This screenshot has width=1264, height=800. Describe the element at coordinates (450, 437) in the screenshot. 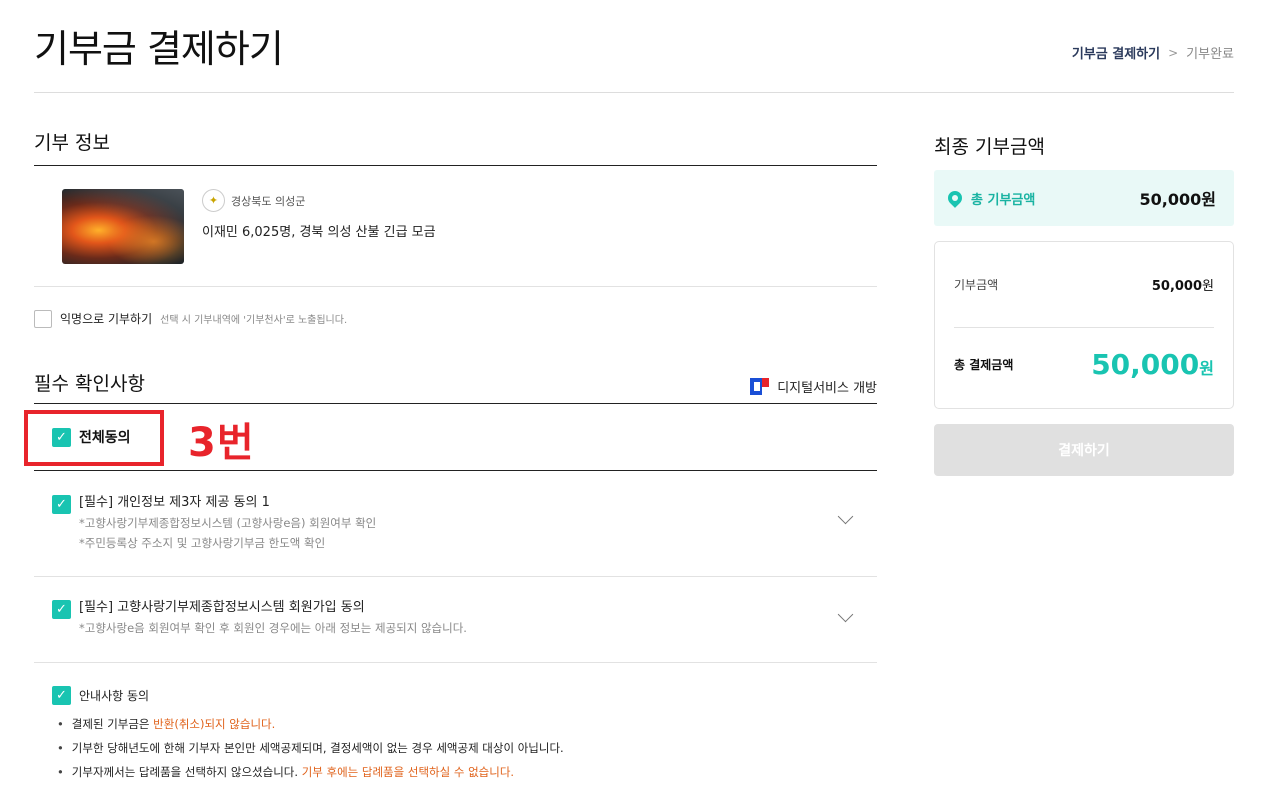

I see `all-agree-row: ✓ 전체동의 3번` at that location.